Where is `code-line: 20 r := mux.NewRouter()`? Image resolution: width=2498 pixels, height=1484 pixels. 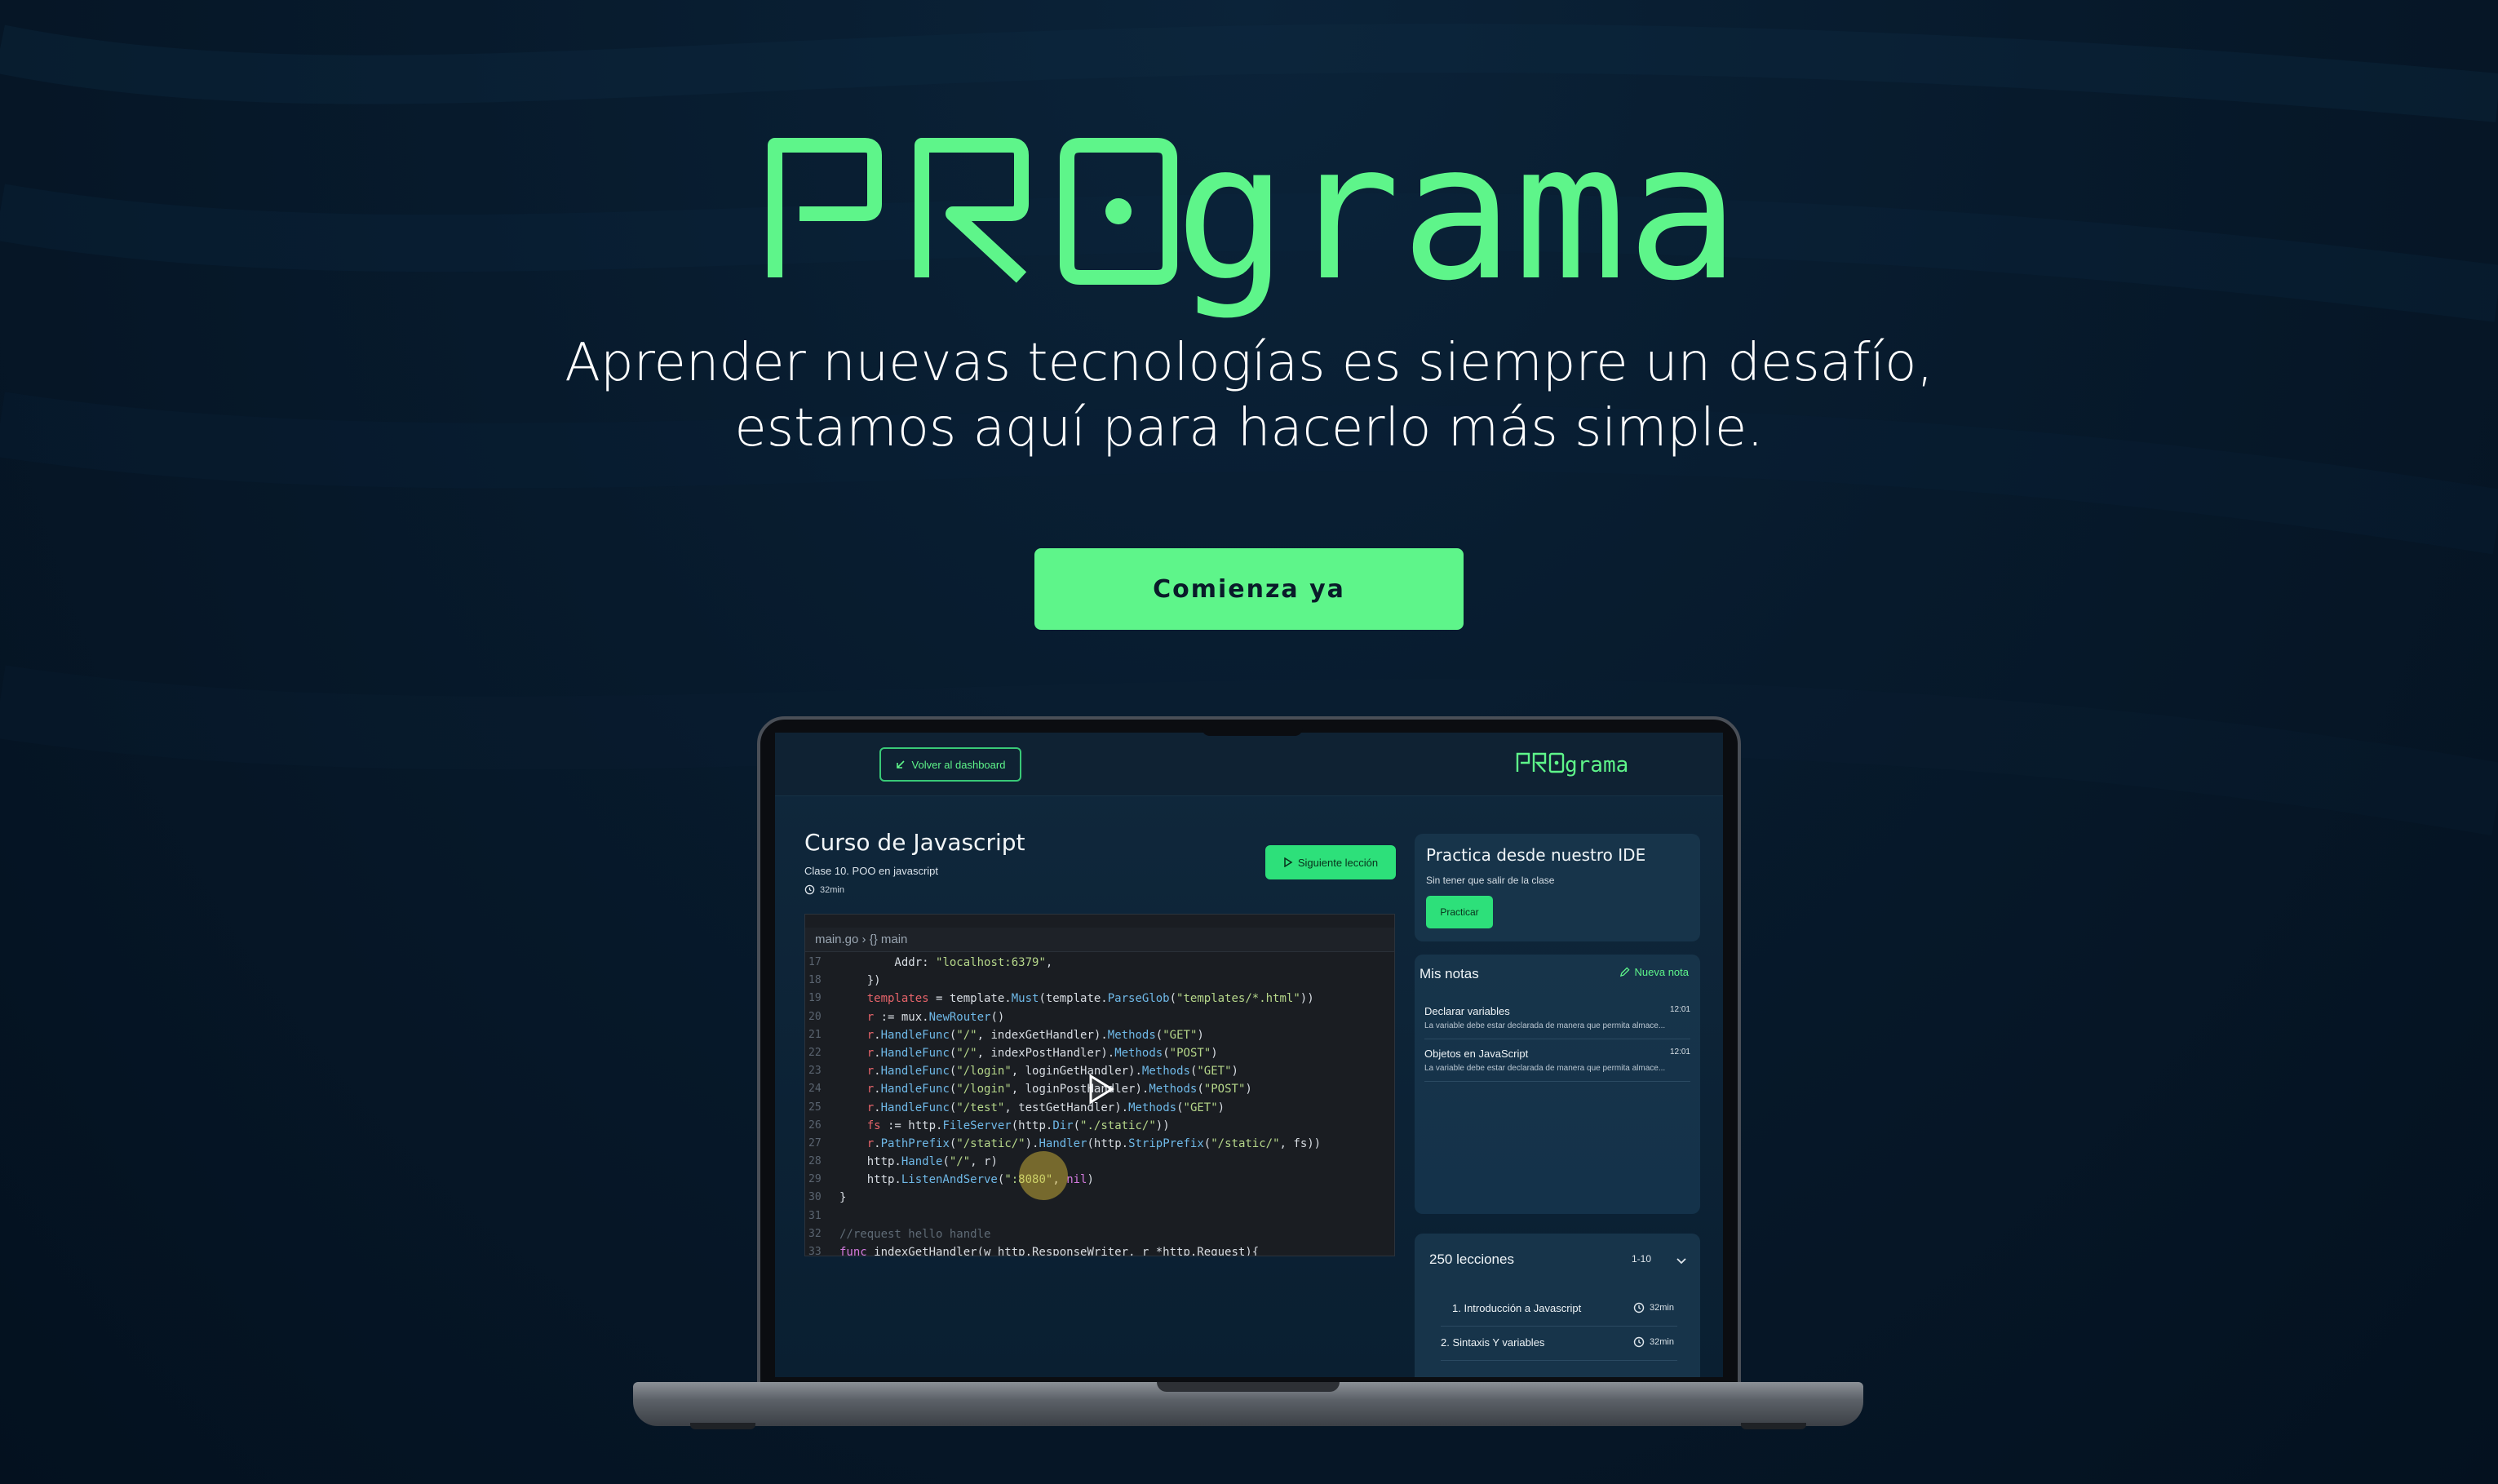
code-line: 20 r := mux.NewRouter() is located at coordinates (1099, 1017).